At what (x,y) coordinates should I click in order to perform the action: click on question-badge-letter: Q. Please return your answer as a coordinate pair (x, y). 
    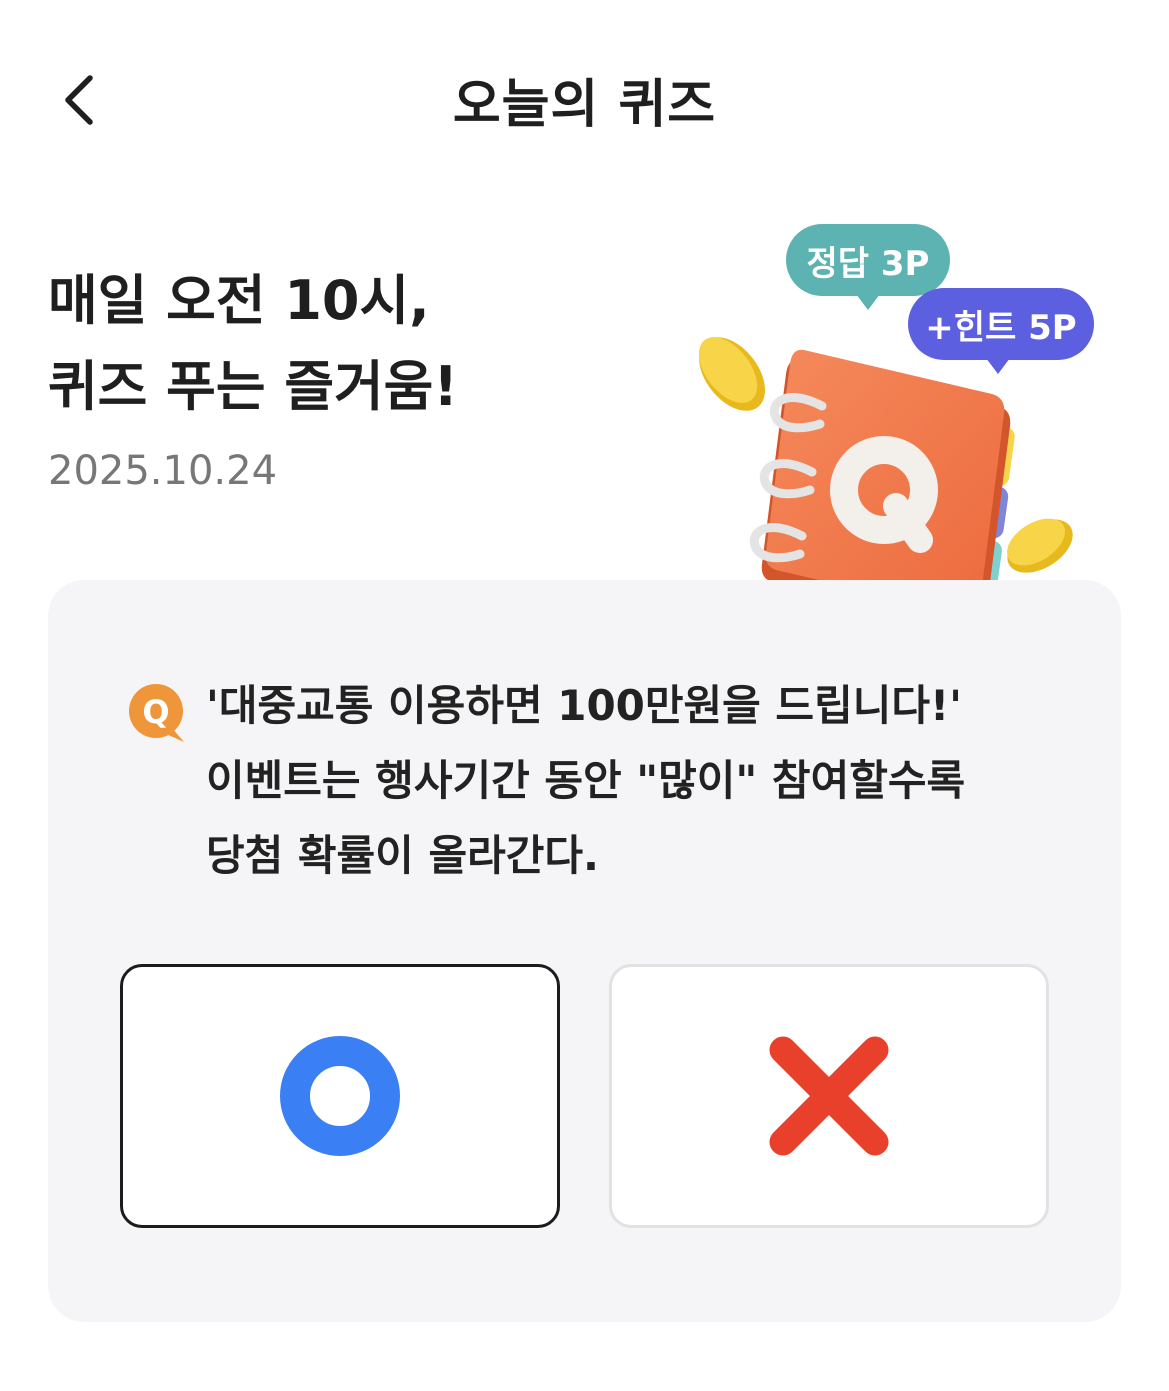
    Looking at the image, I should click on (155, 712).